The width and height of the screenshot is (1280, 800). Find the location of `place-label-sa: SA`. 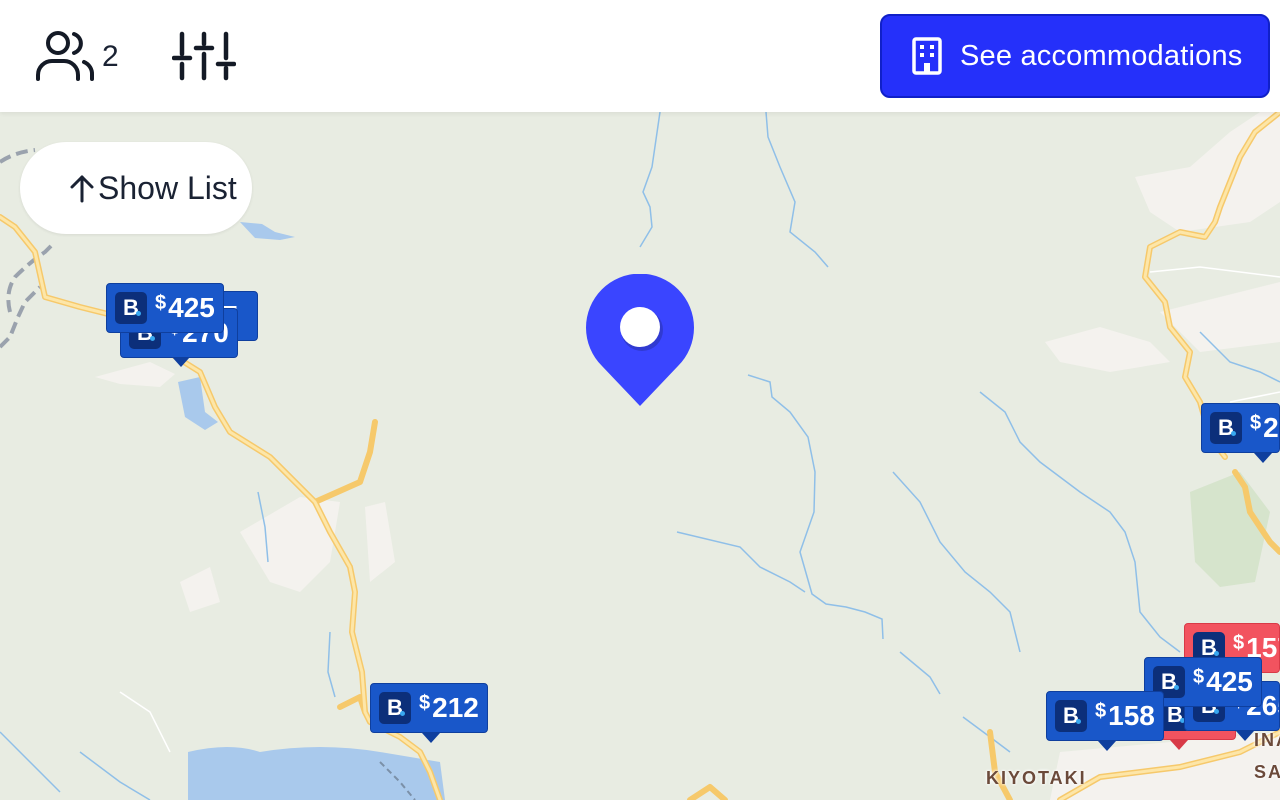

place-label-sa: SA is located at coordinates (1267, 772).